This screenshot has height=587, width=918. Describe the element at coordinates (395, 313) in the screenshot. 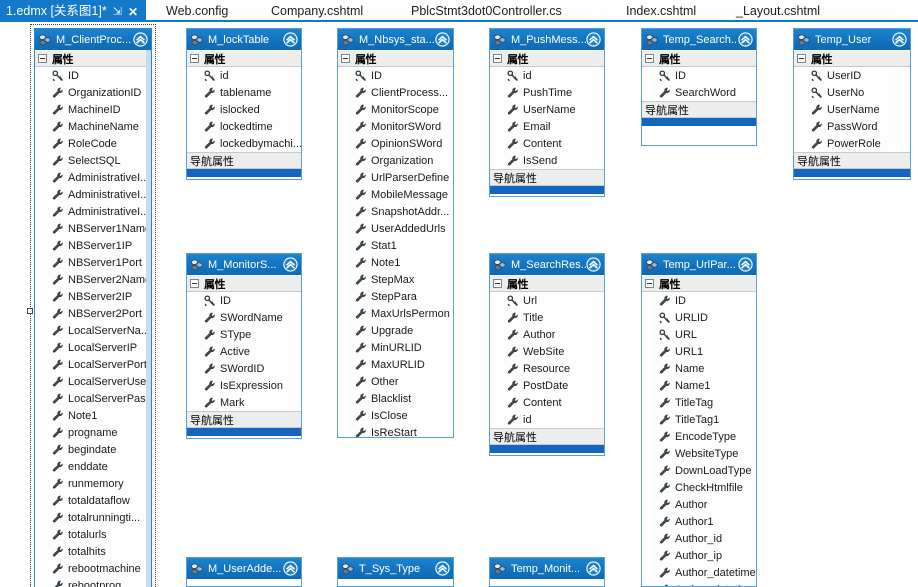

I see `property-row: MaxUrlsPermon` at that location.